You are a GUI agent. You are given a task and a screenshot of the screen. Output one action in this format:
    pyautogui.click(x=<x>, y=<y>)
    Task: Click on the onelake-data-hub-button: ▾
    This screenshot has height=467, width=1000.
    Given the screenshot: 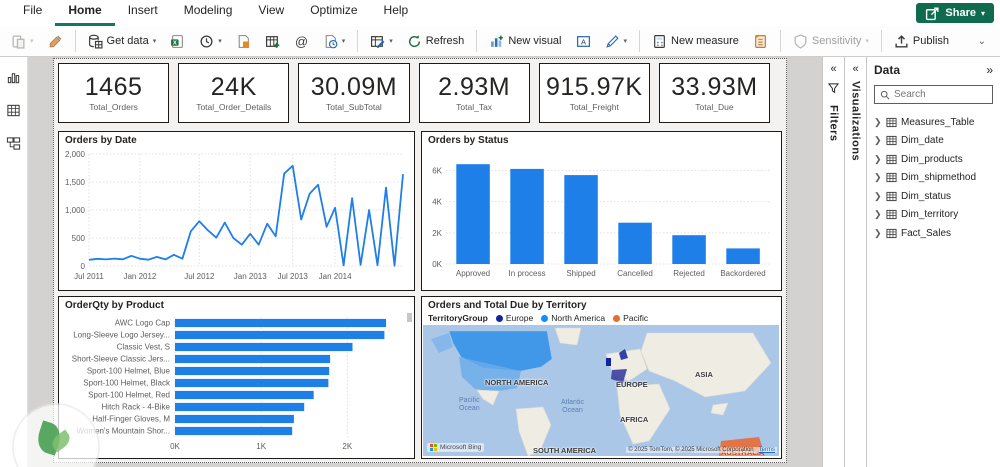 What is the action you would take?
    pyautogui.click(x=210, y=41)
    